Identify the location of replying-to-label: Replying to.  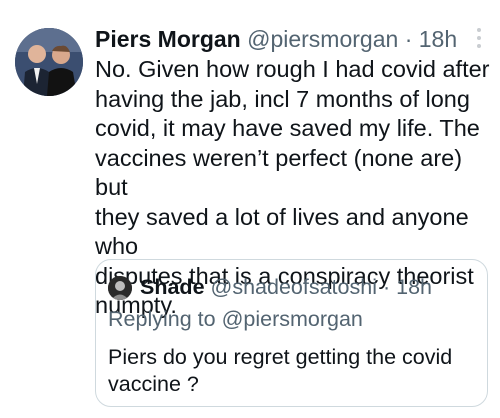
(162, 319).